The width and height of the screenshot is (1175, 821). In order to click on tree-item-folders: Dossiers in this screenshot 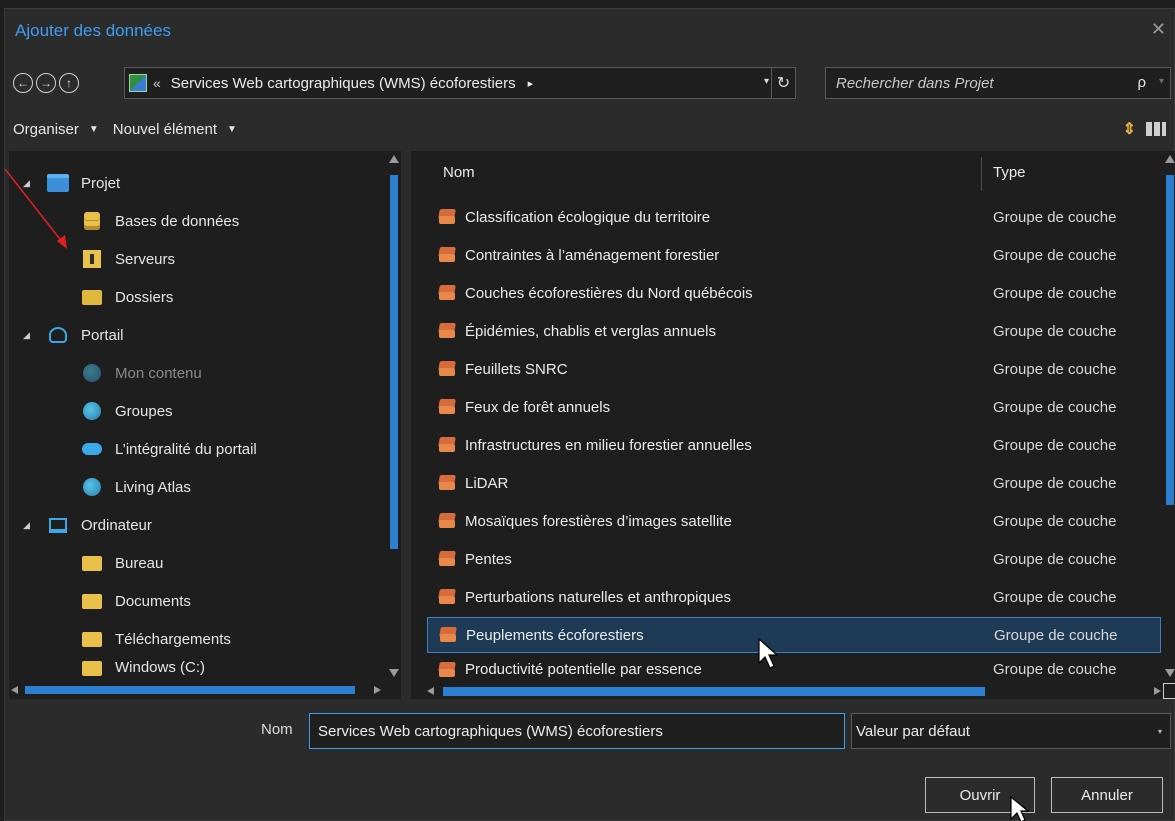, I will do `click(127, 297)`.